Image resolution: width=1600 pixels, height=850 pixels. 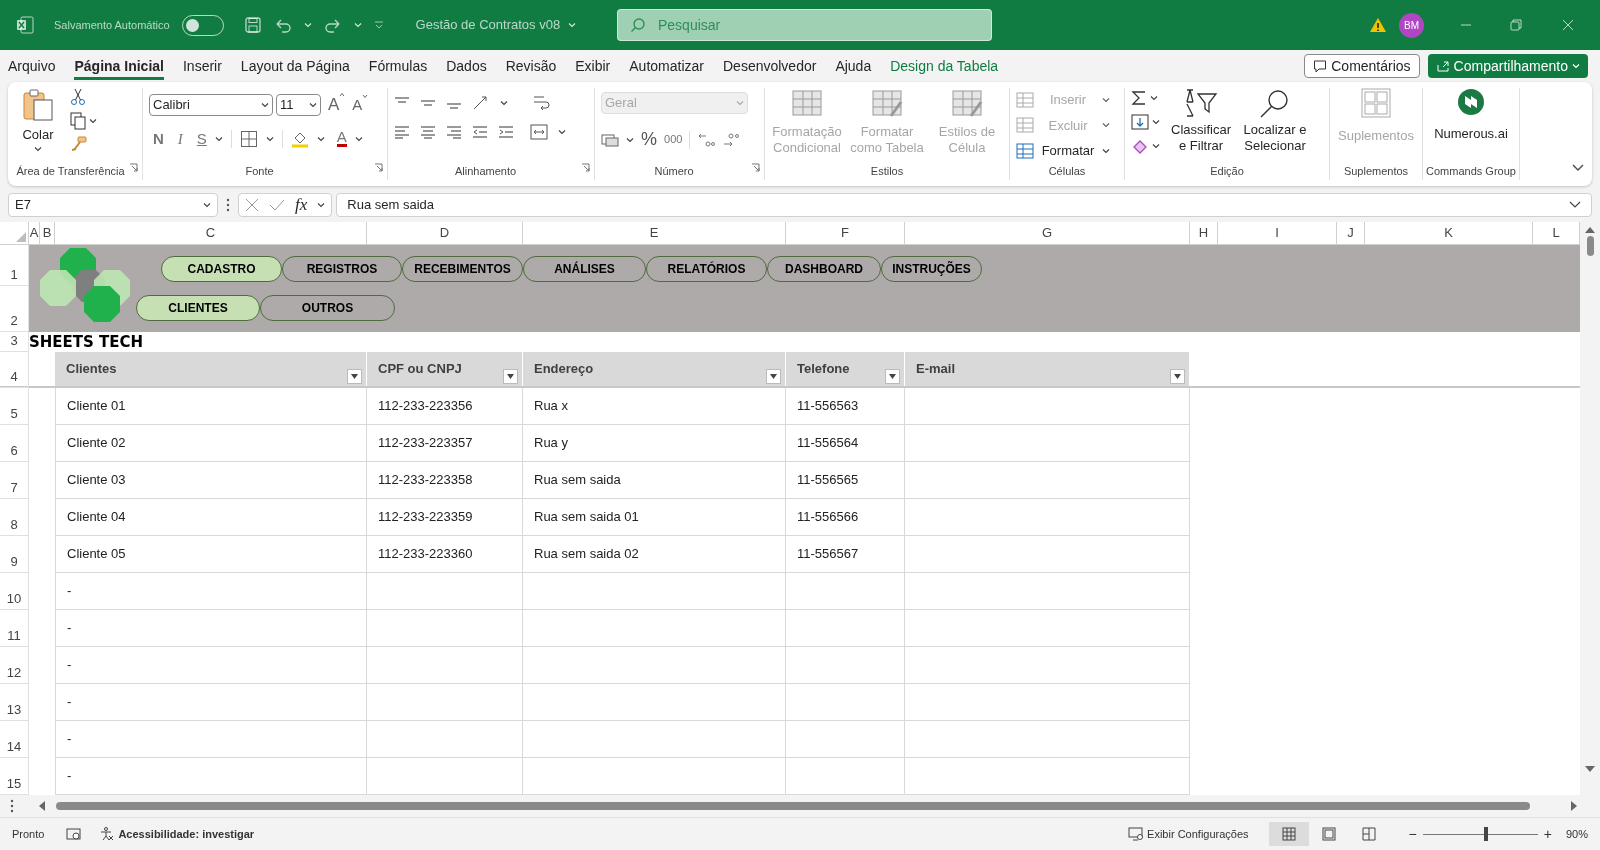 What do you see at coordinates (301, 205) in the screenshot?
I see `insert-function-button: fx` at bounding box center [301, 205].